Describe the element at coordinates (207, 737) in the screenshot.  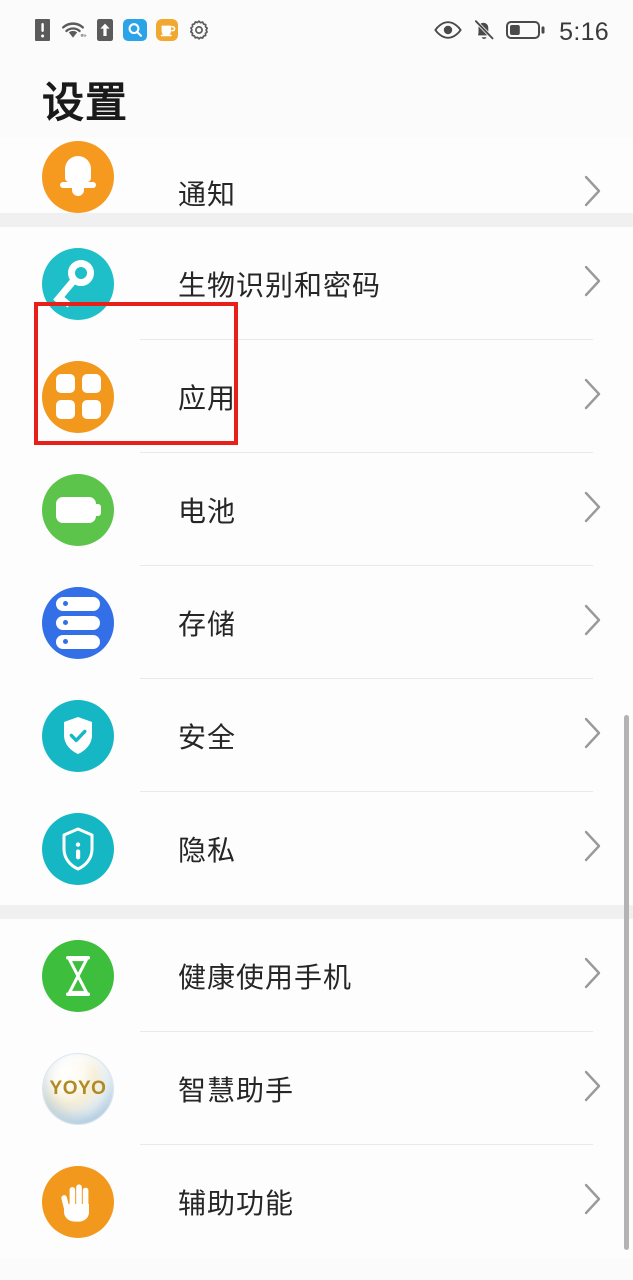
I see `row-label: 安全` at that location.